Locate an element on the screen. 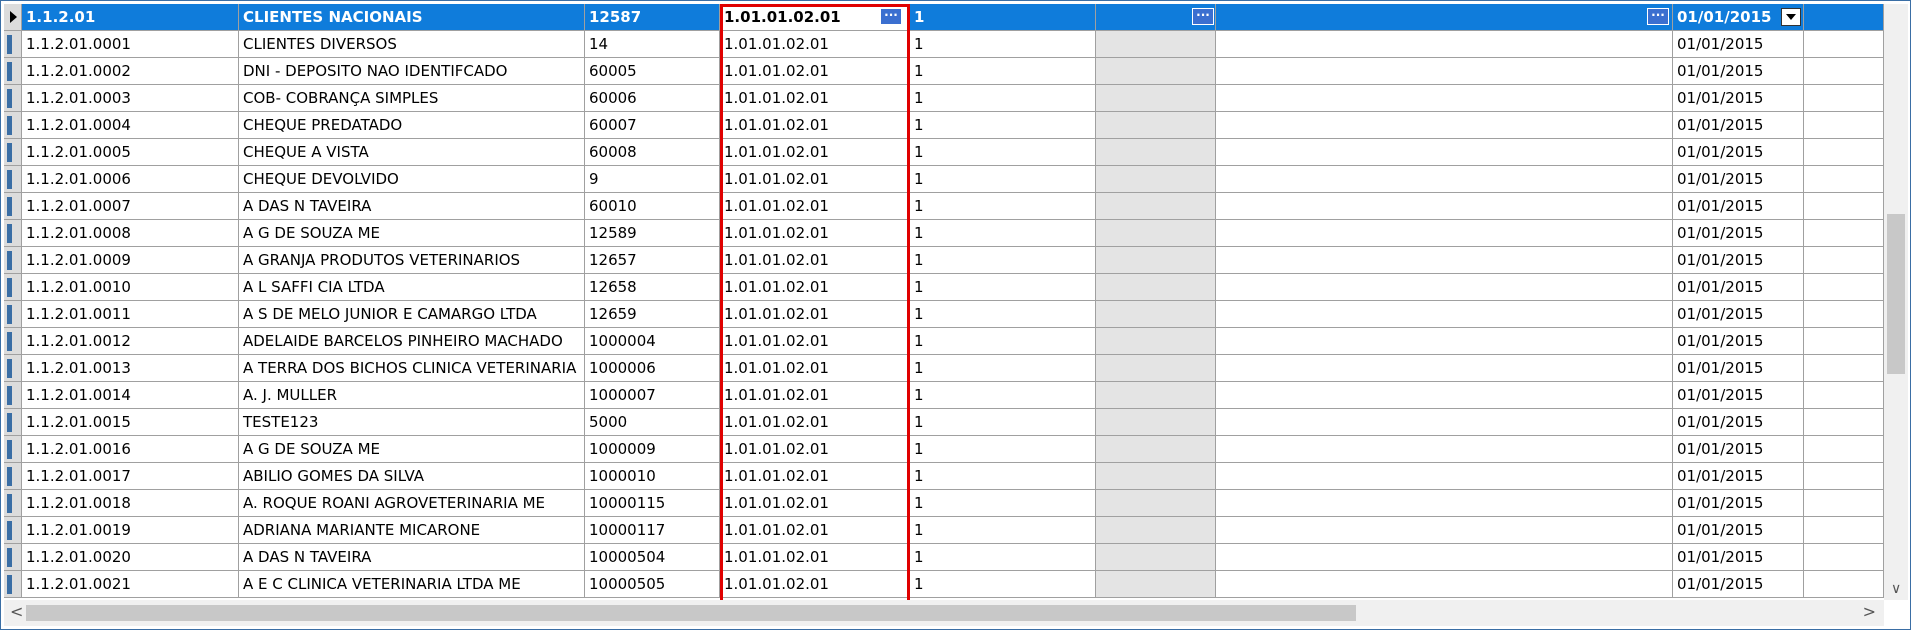  ellipsis-button-icon: ··· is located at coordinates (1203, 16).